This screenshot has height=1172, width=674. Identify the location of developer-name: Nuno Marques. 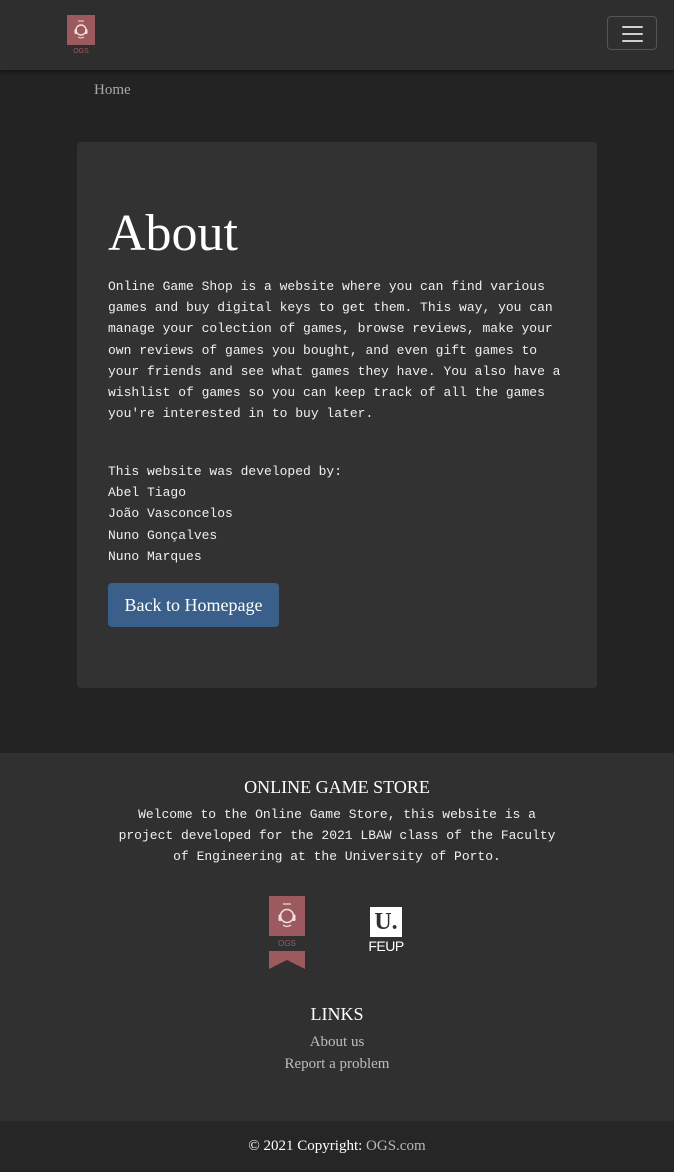
(155, 556).